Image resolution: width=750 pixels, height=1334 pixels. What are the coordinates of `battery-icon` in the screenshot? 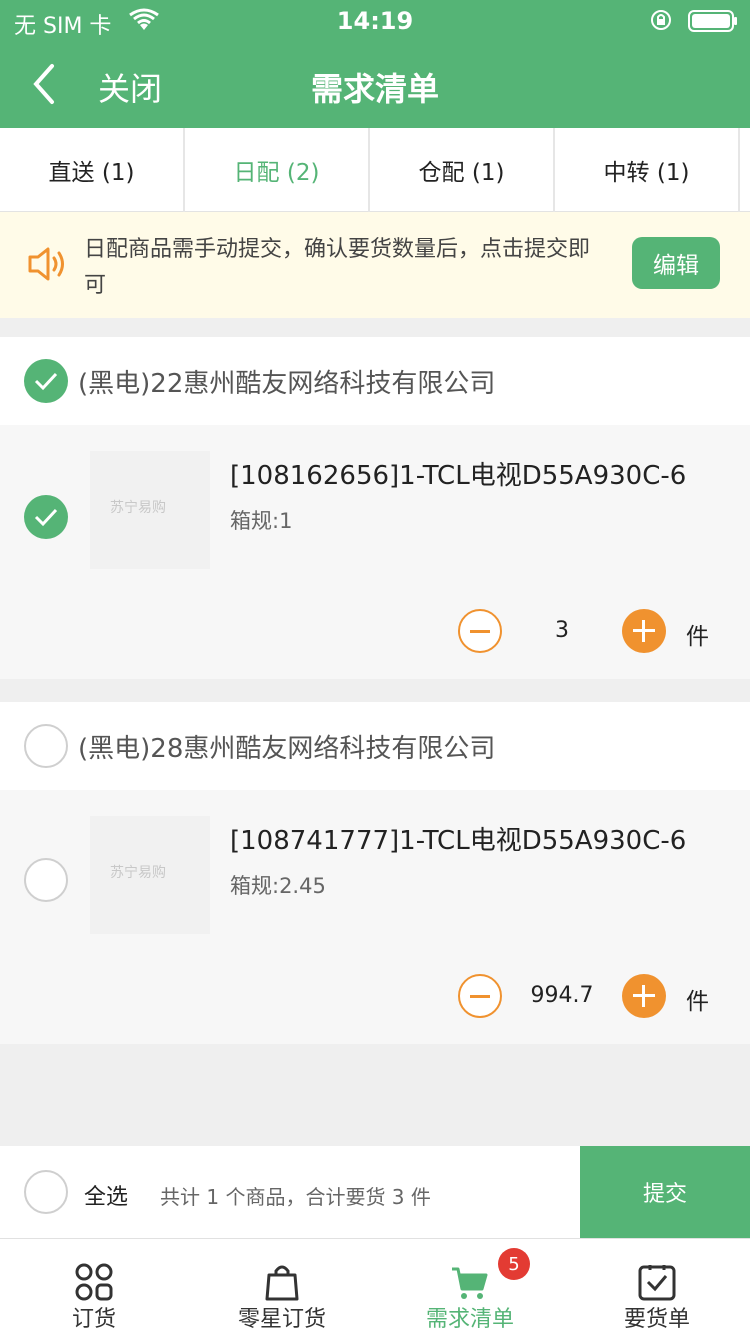 It's located at (712, 21).